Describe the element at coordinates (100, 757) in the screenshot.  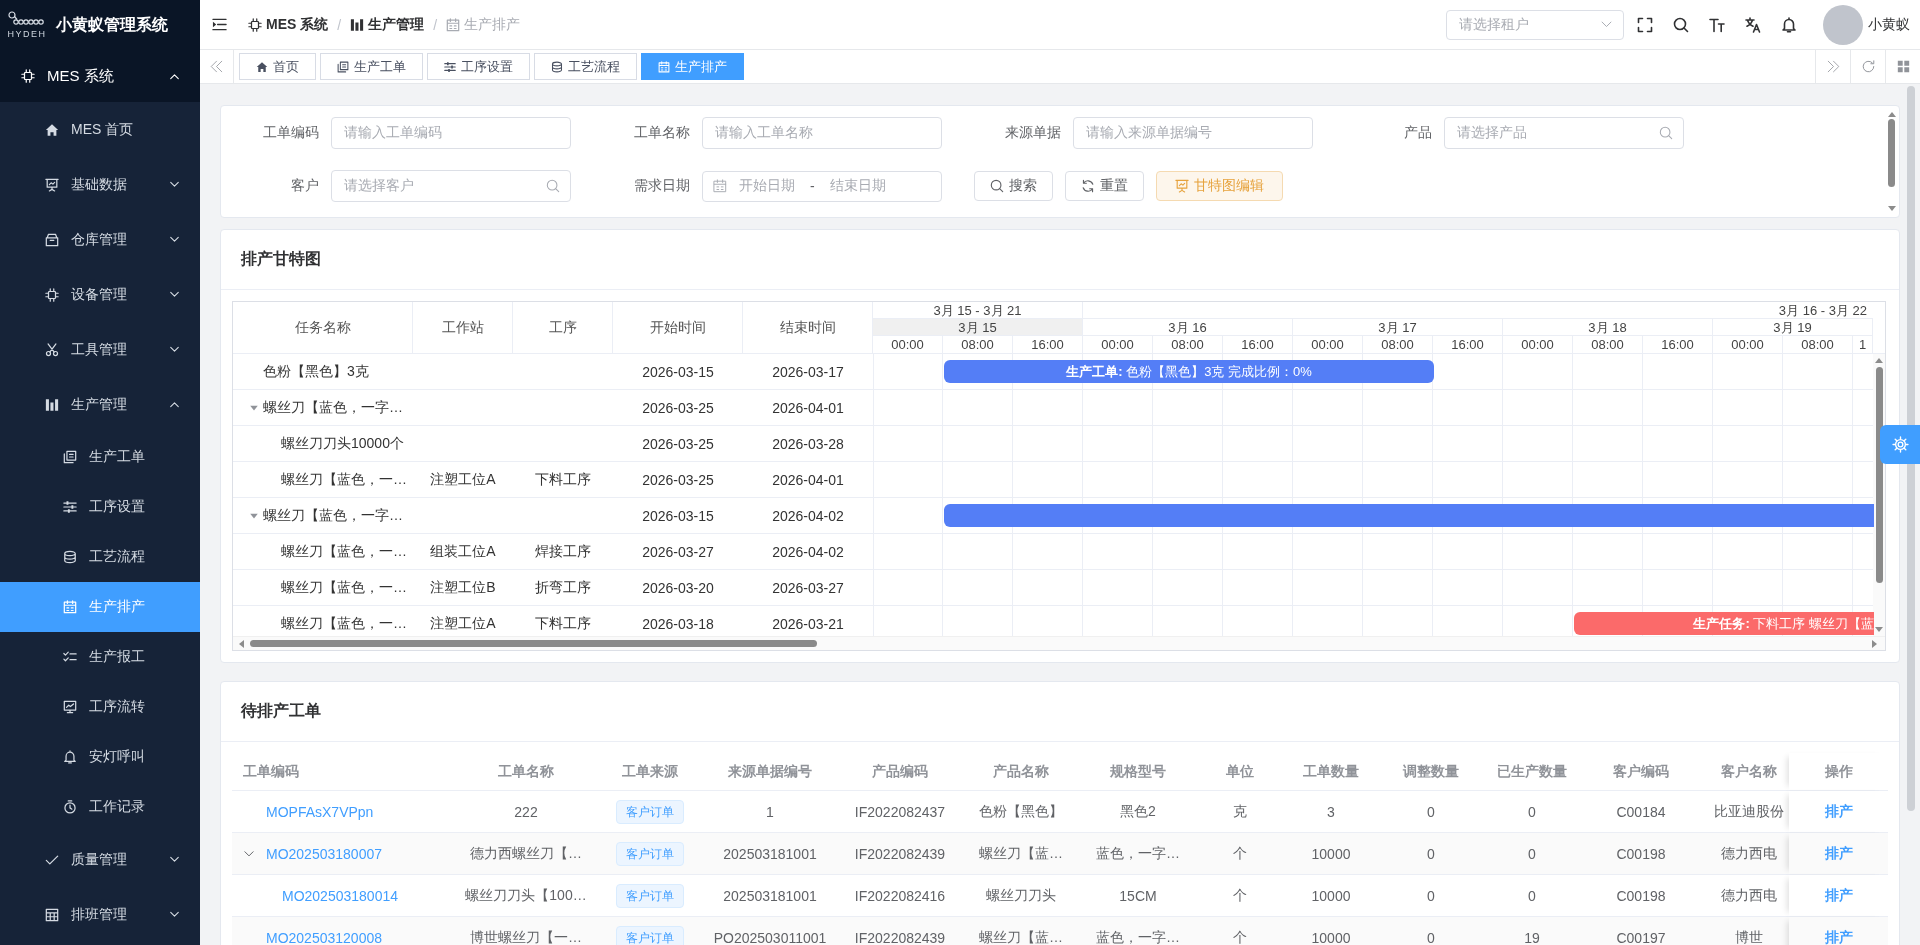
I see `menu-item: 安灯呼叫` at that location.